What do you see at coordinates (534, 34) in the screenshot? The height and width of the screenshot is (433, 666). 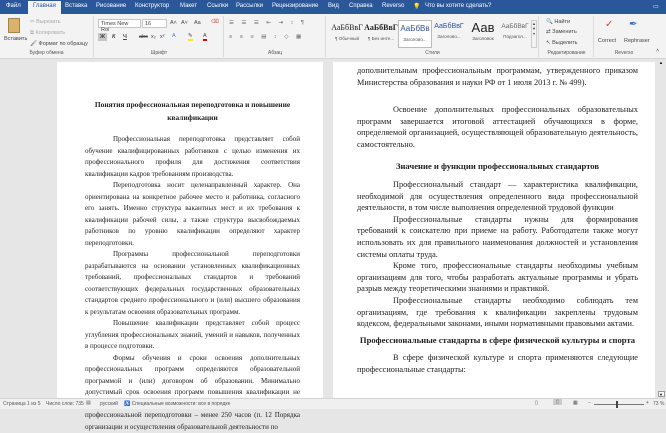 I see `styles-scroll: ▲▼▾` at bounding box center [534, 34].